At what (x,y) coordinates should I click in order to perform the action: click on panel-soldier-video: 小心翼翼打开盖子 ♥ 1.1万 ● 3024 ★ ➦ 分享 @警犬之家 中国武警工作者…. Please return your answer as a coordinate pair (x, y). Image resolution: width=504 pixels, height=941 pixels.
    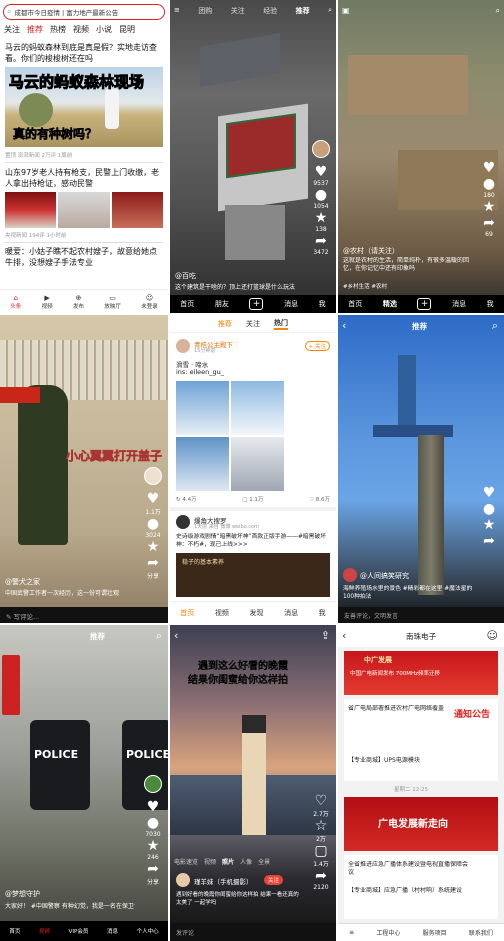
    Looking at the image, I should click on (84, 469).